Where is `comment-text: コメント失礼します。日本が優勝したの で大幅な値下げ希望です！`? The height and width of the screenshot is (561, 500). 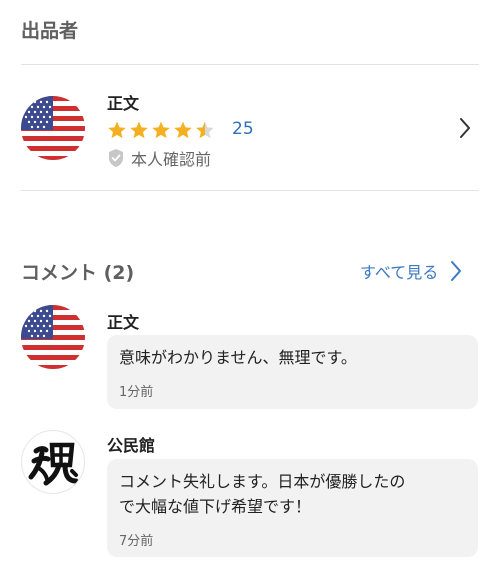
comment-text: コメント失礼します。日本が優勝したの で大幅な値下げ希望です！ is located at coordinates (262, 494).